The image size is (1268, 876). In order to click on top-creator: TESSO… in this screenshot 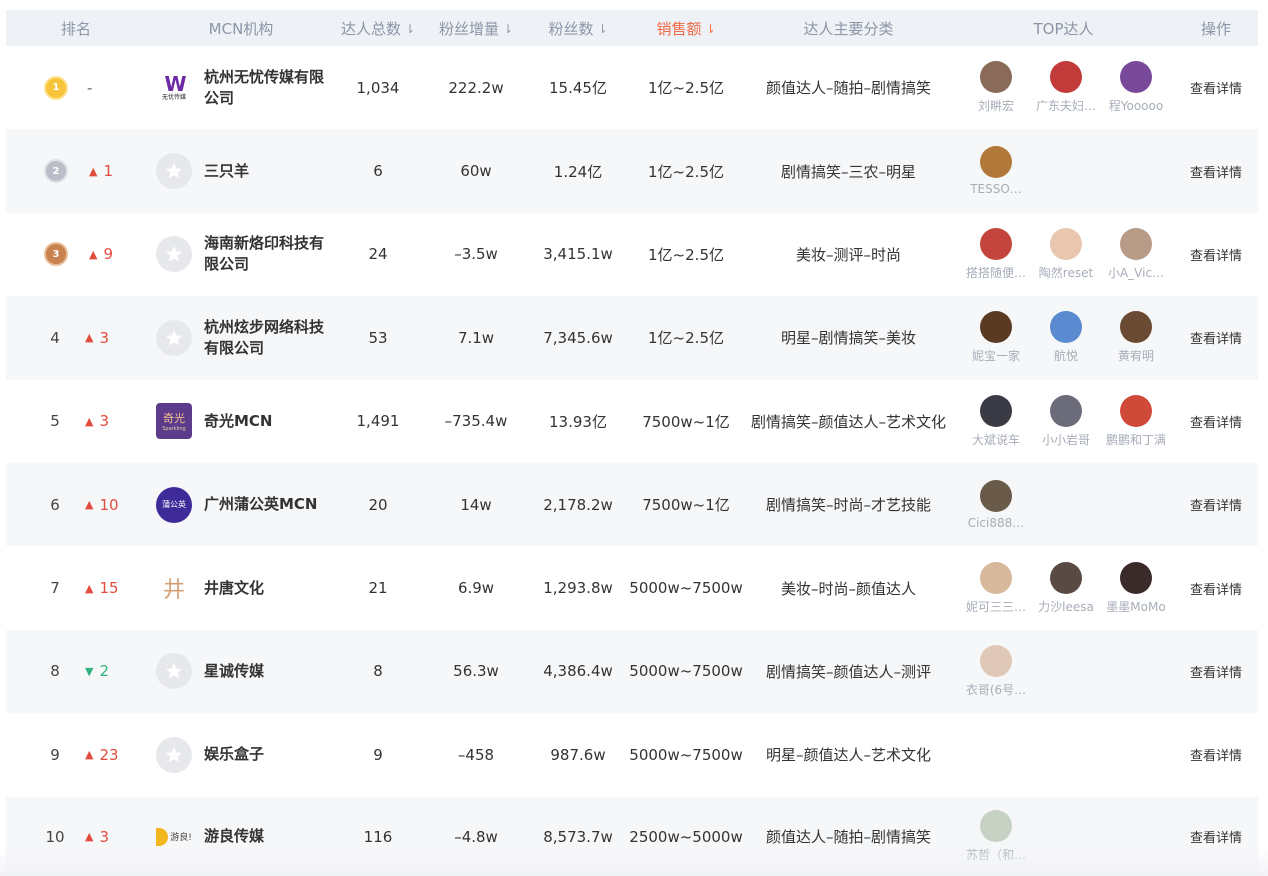, I will do `click(996, 171)`.